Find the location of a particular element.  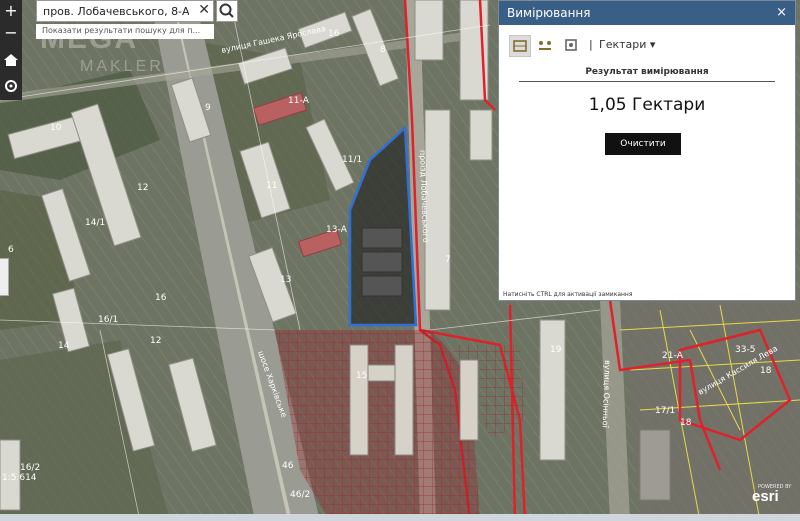

building-label: 11/1 is located at coordinates (352, 160).